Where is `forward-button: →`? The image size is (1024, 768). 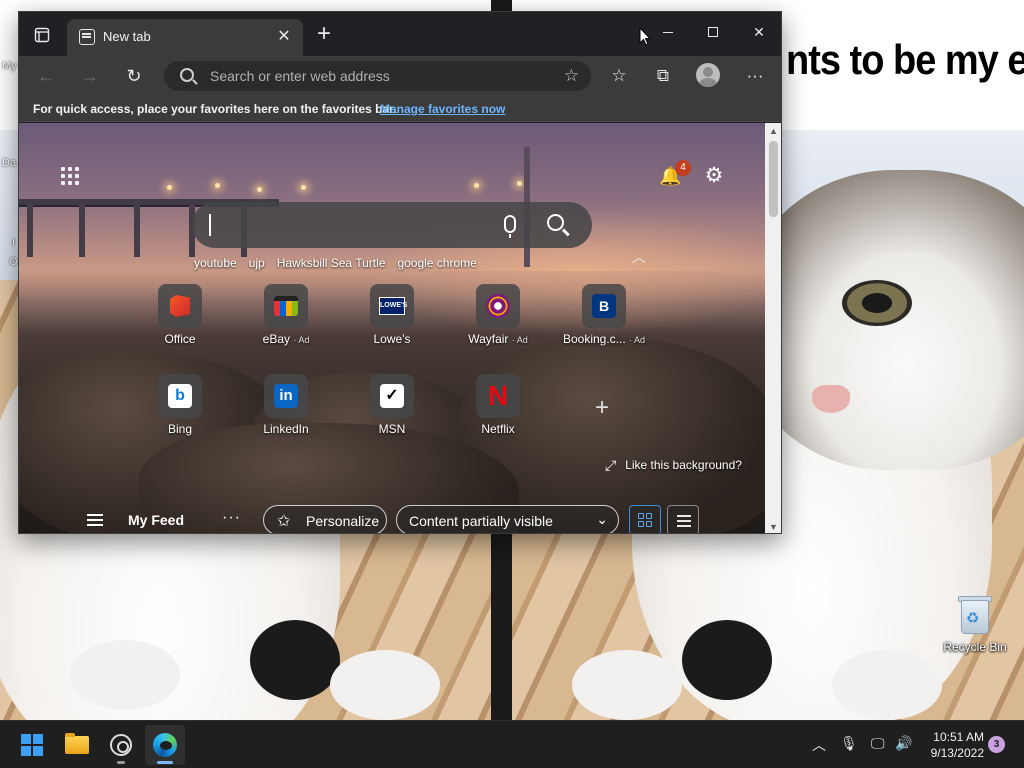 forward-button: → is located at coordinates (90, 76).